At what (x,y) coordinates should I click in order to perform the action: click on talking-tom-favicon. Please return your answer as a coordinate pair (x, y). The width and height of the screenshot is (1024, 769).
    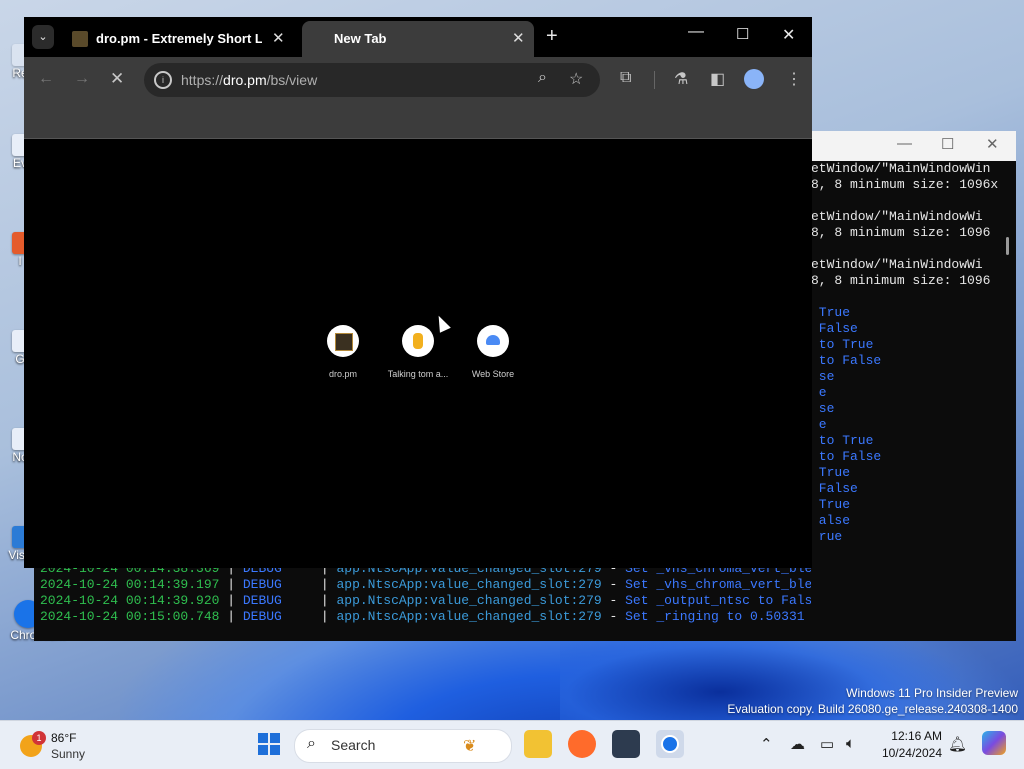
    Looking at the image, I should click on (418, 341).